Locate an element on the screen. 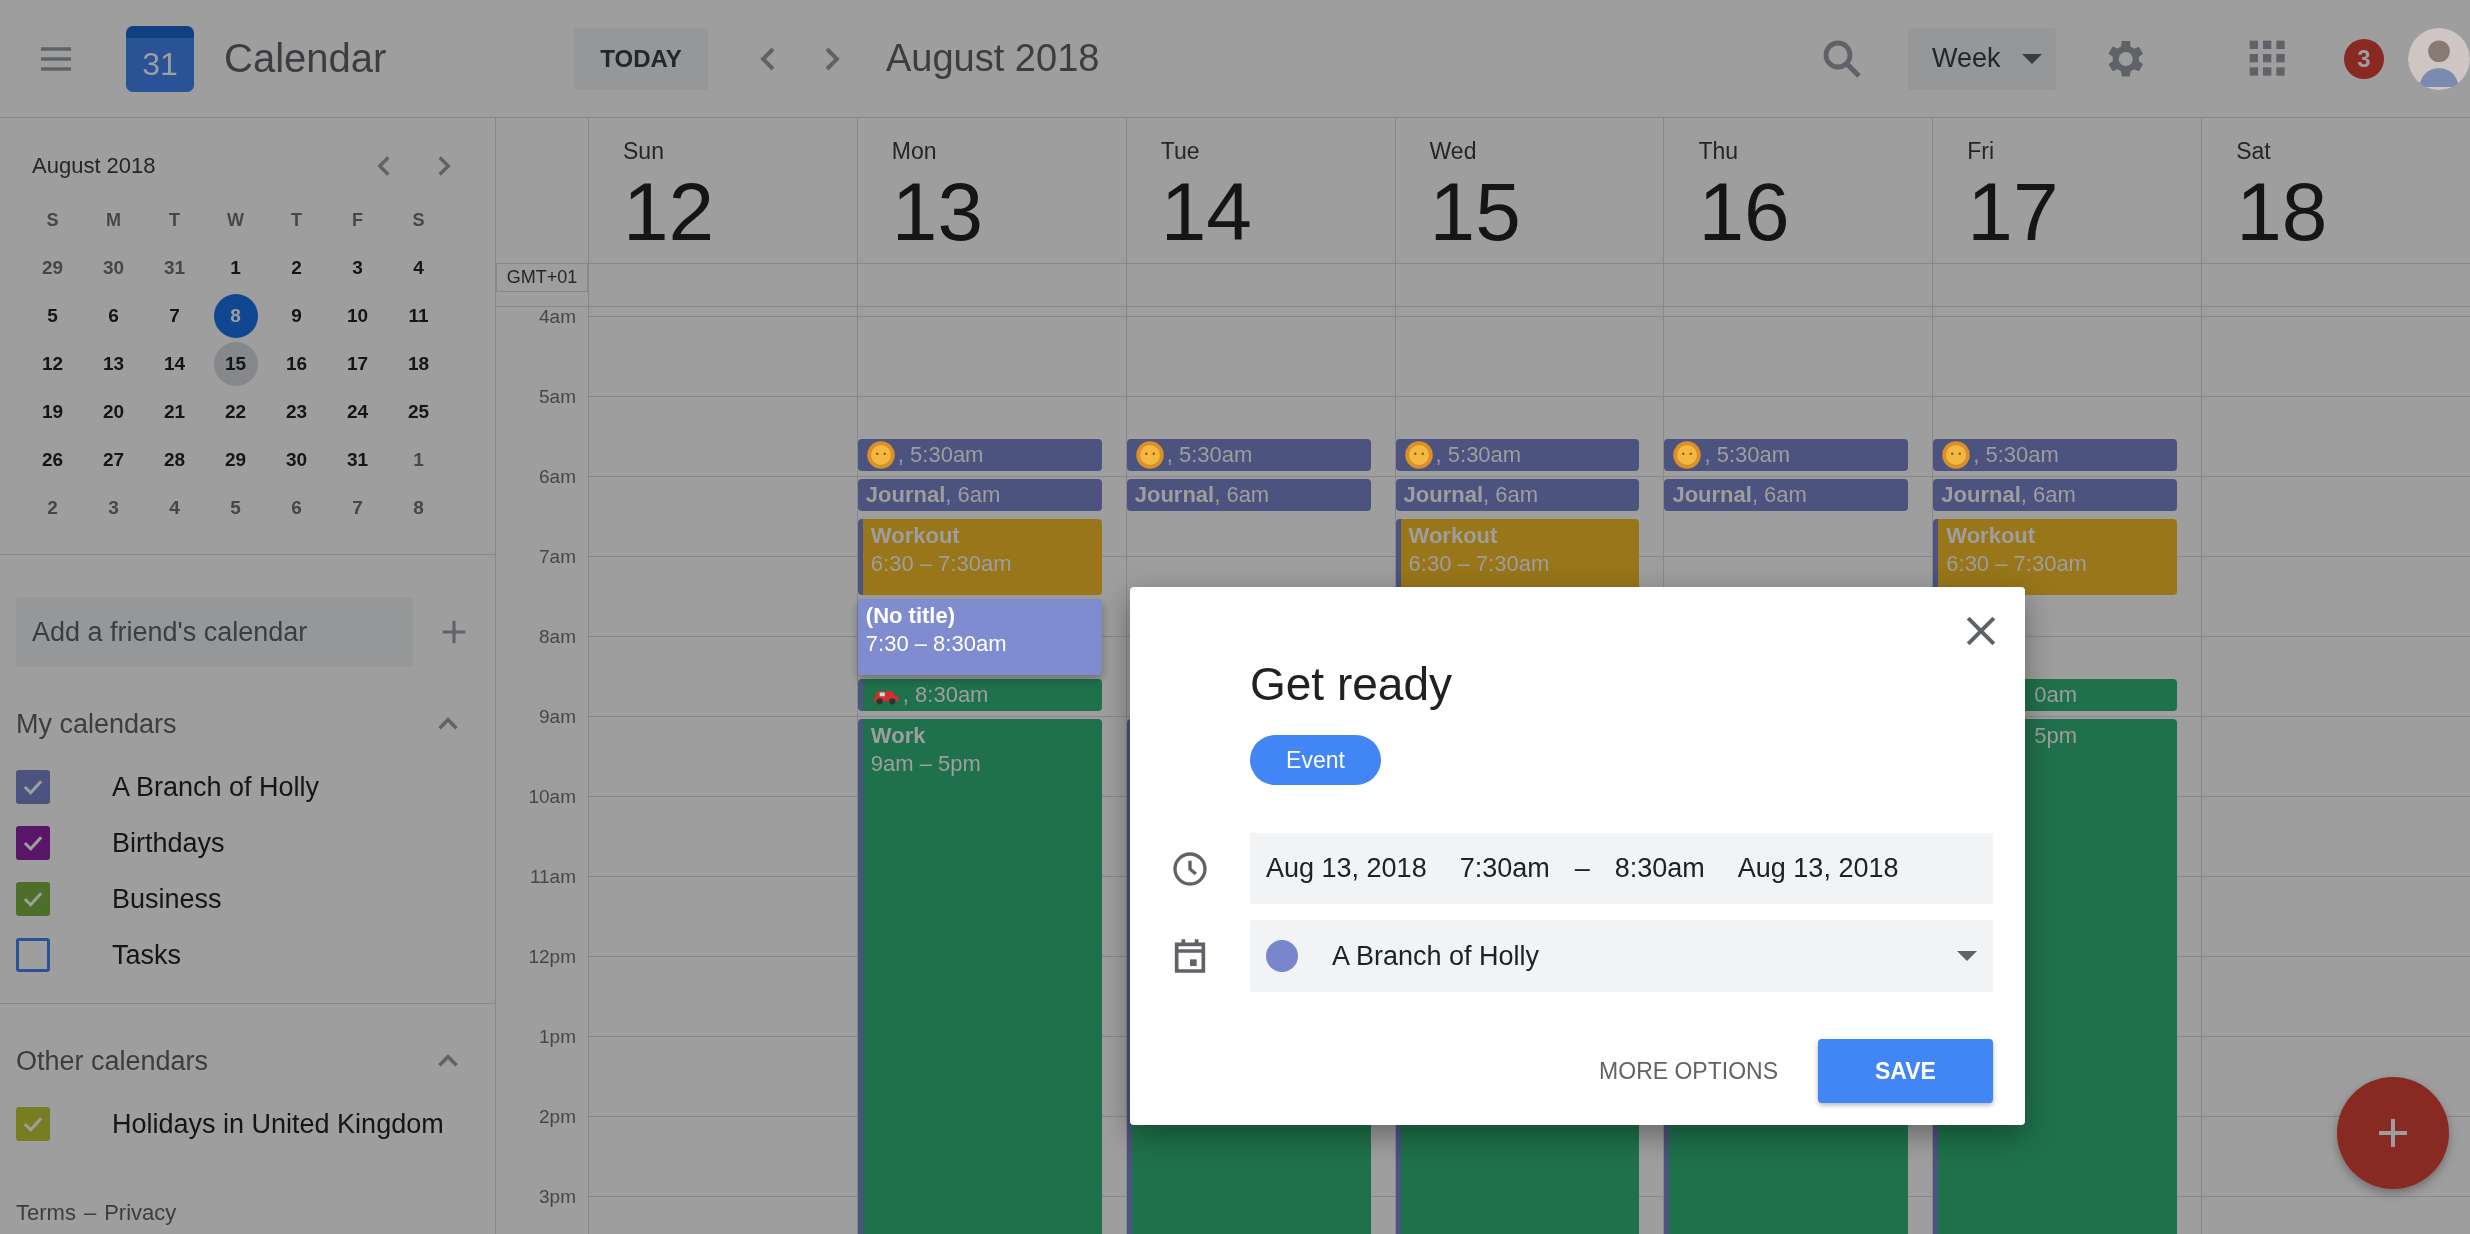 Image resolution: width=2470 pixels, height=1234 pixels. end-date: Aug 13, 2018 is located at coordinates (1818, 868).